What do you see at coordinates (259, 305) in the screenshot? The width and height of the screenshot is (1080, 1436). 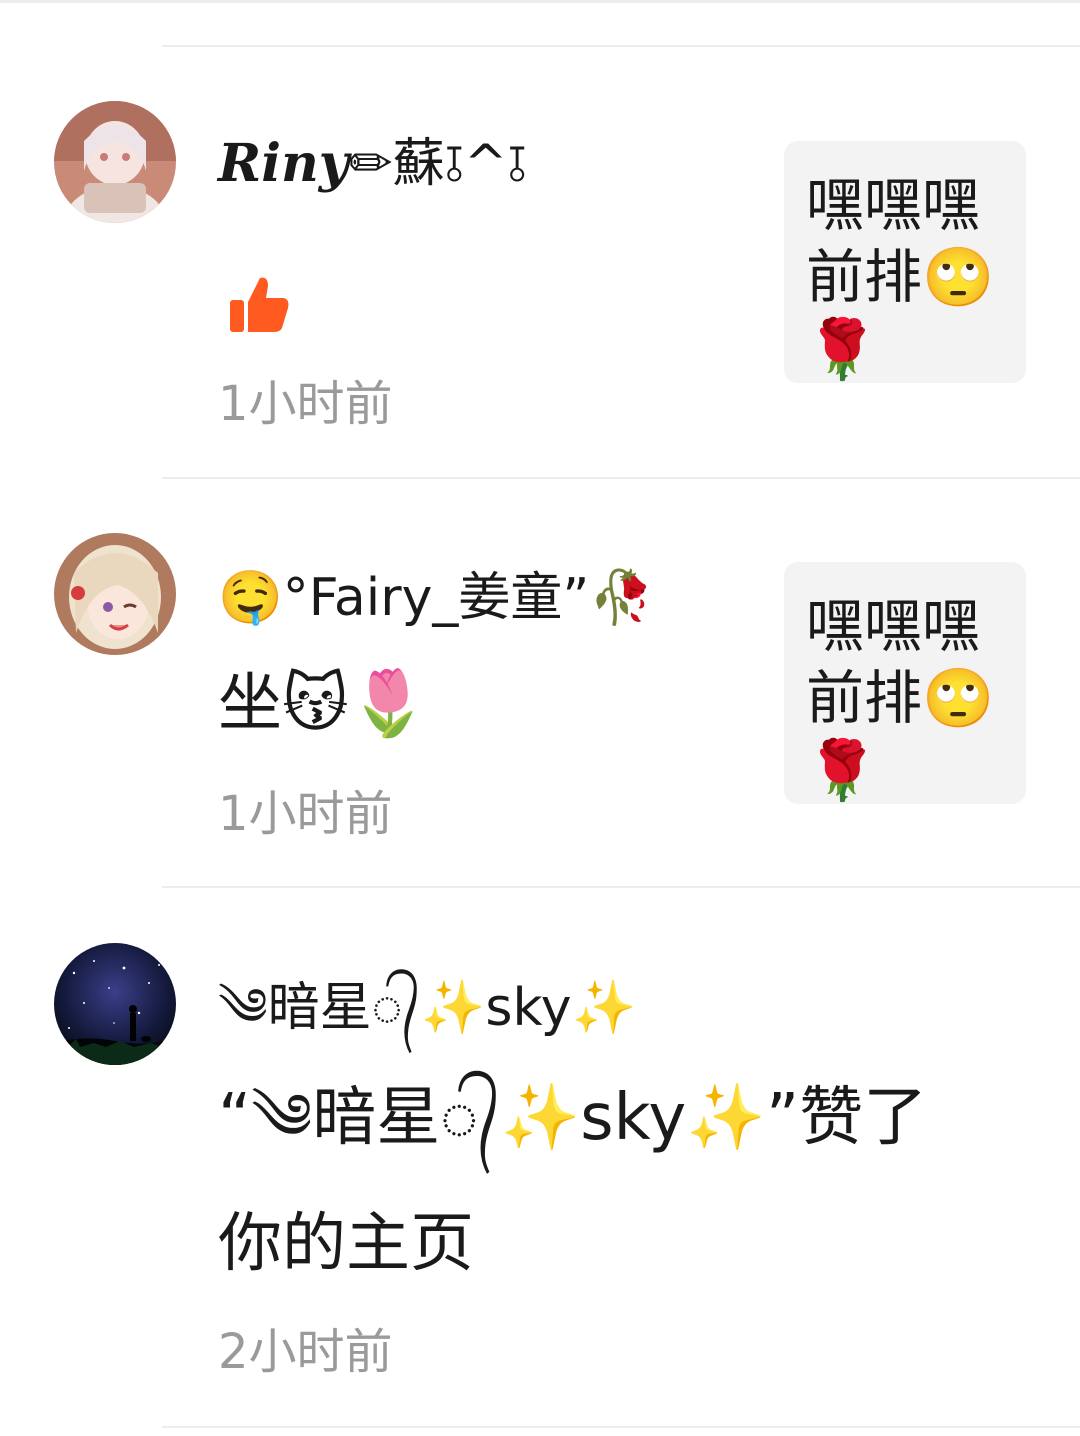 I see `thumbs-up-icon` at bounding box center [259, 305].